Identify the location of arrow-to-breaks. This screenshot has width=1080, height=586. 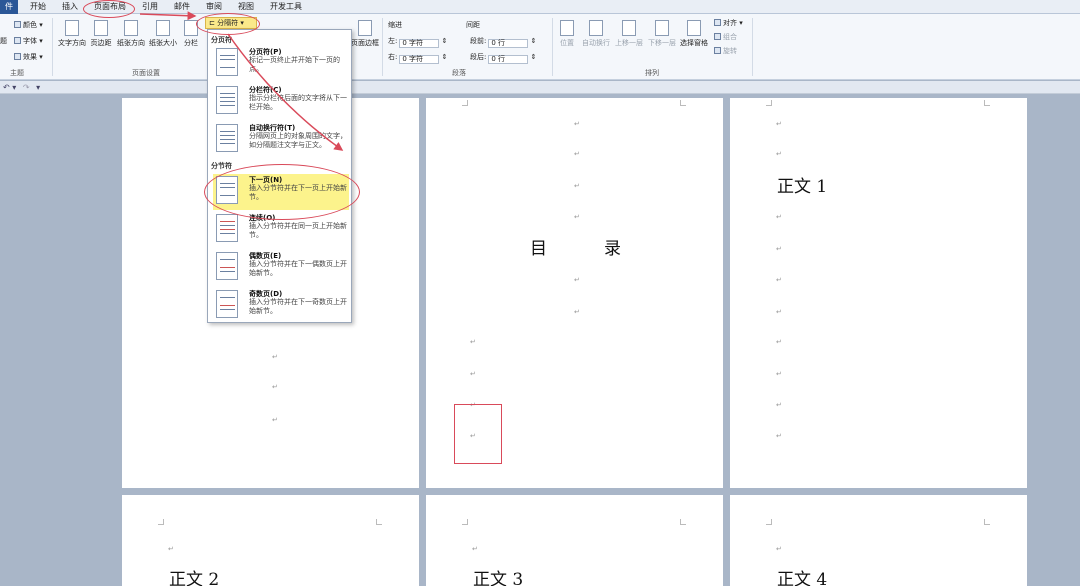
(168, 16).